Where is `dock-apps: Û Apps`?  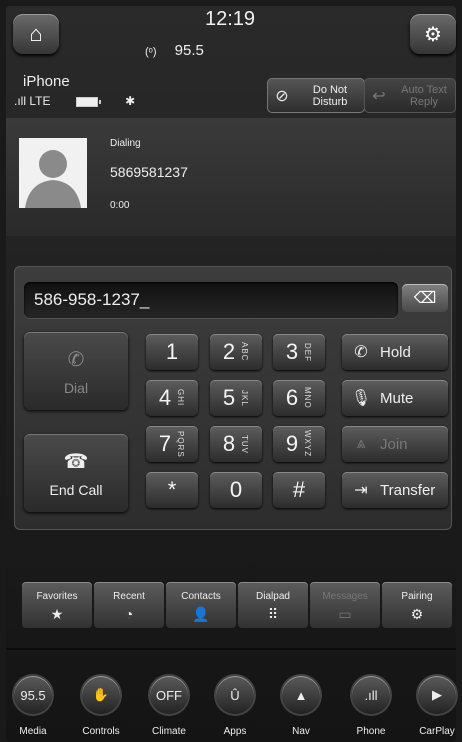 dock-apps: Û Apps is located at coordinates (235, 706).